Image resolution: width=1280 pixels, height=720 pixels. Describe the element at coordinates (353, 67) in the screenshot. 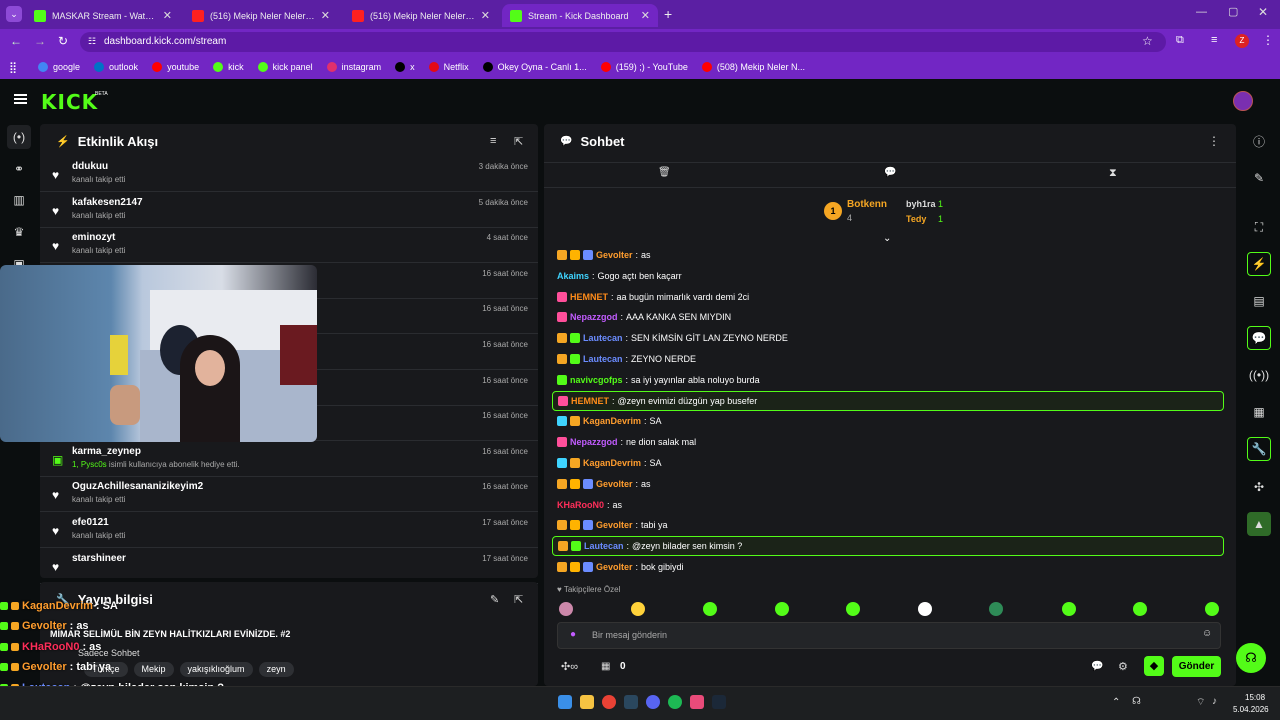

I see `bookmark-item: instagram` at that location.